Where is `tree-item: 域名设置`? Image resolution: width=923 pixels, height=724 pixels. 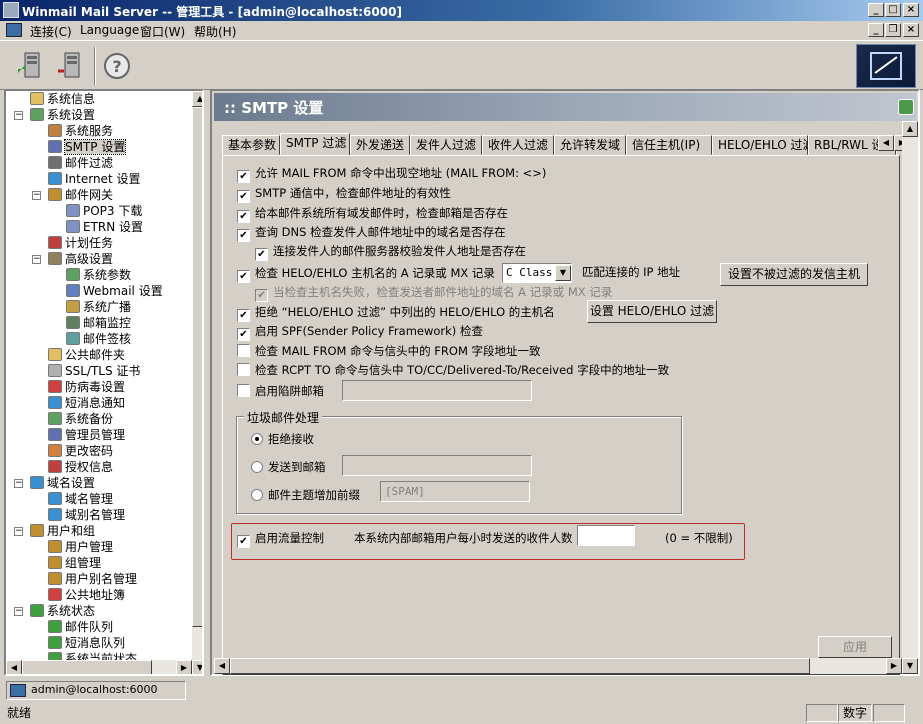 tree-item: 域名设置 is located at coordinates (62, 483).